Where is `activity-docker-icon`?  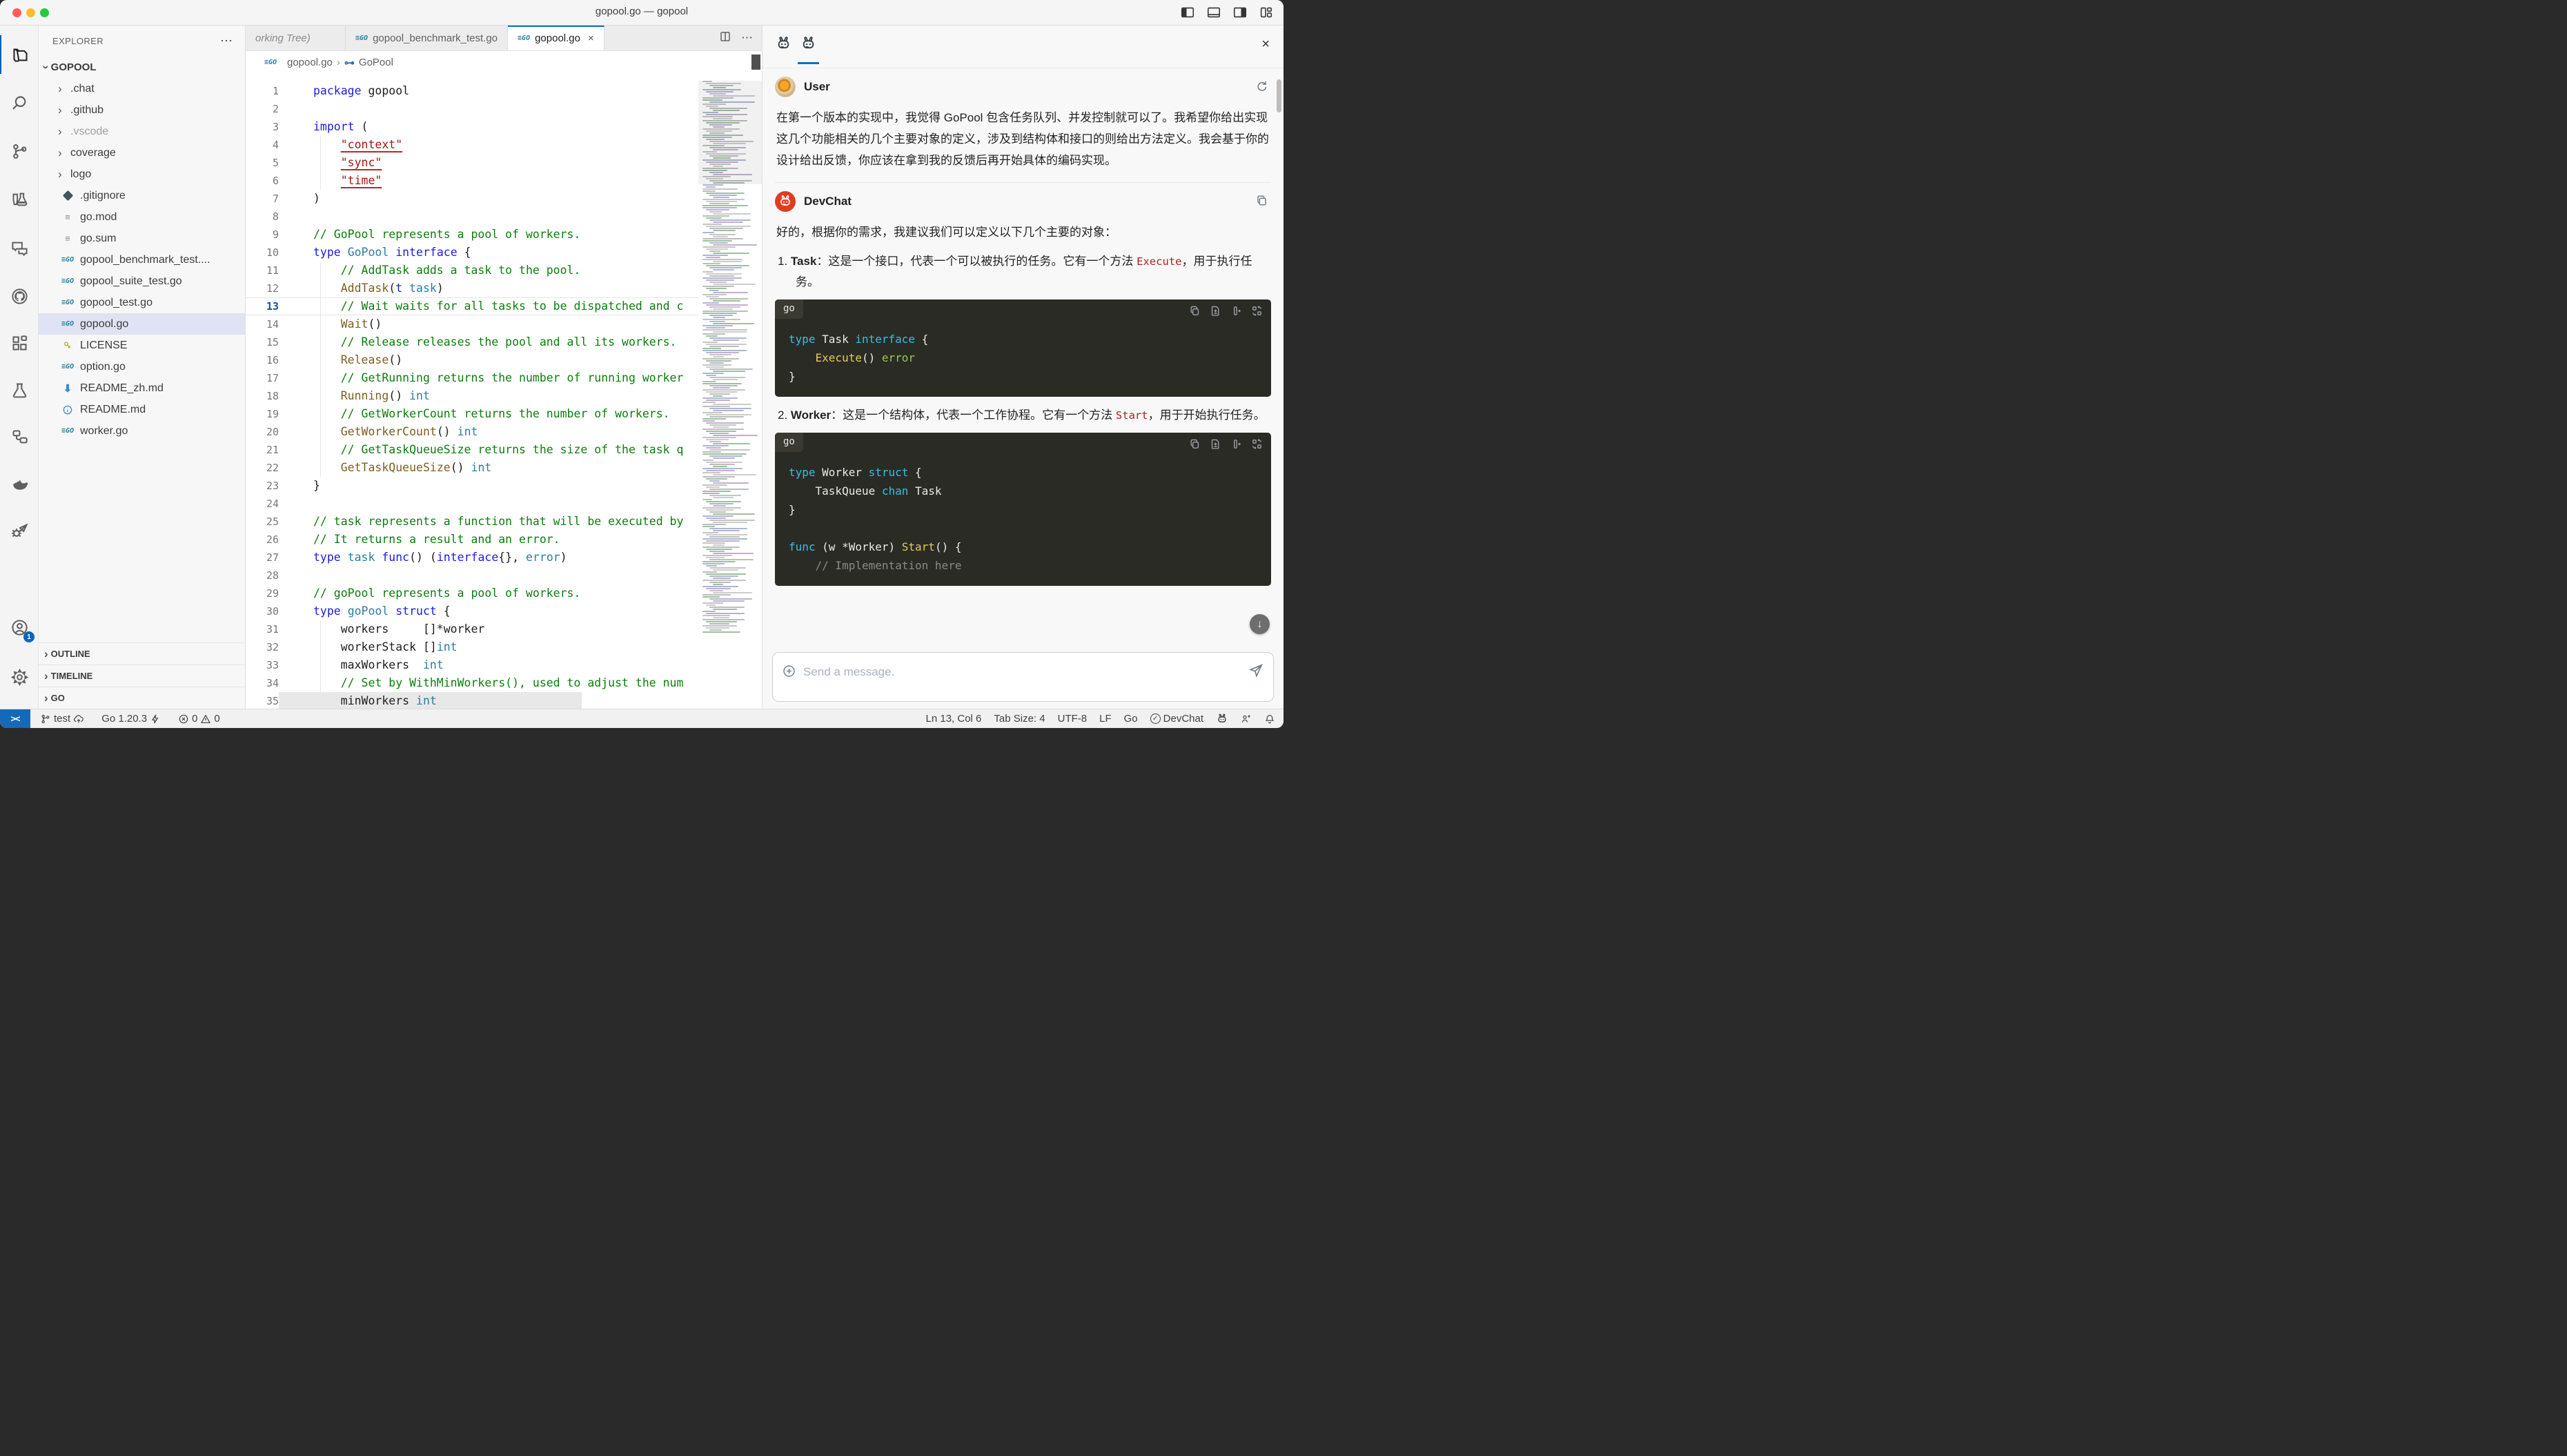
activity-docker-icon is located at coordinates (19, 483).